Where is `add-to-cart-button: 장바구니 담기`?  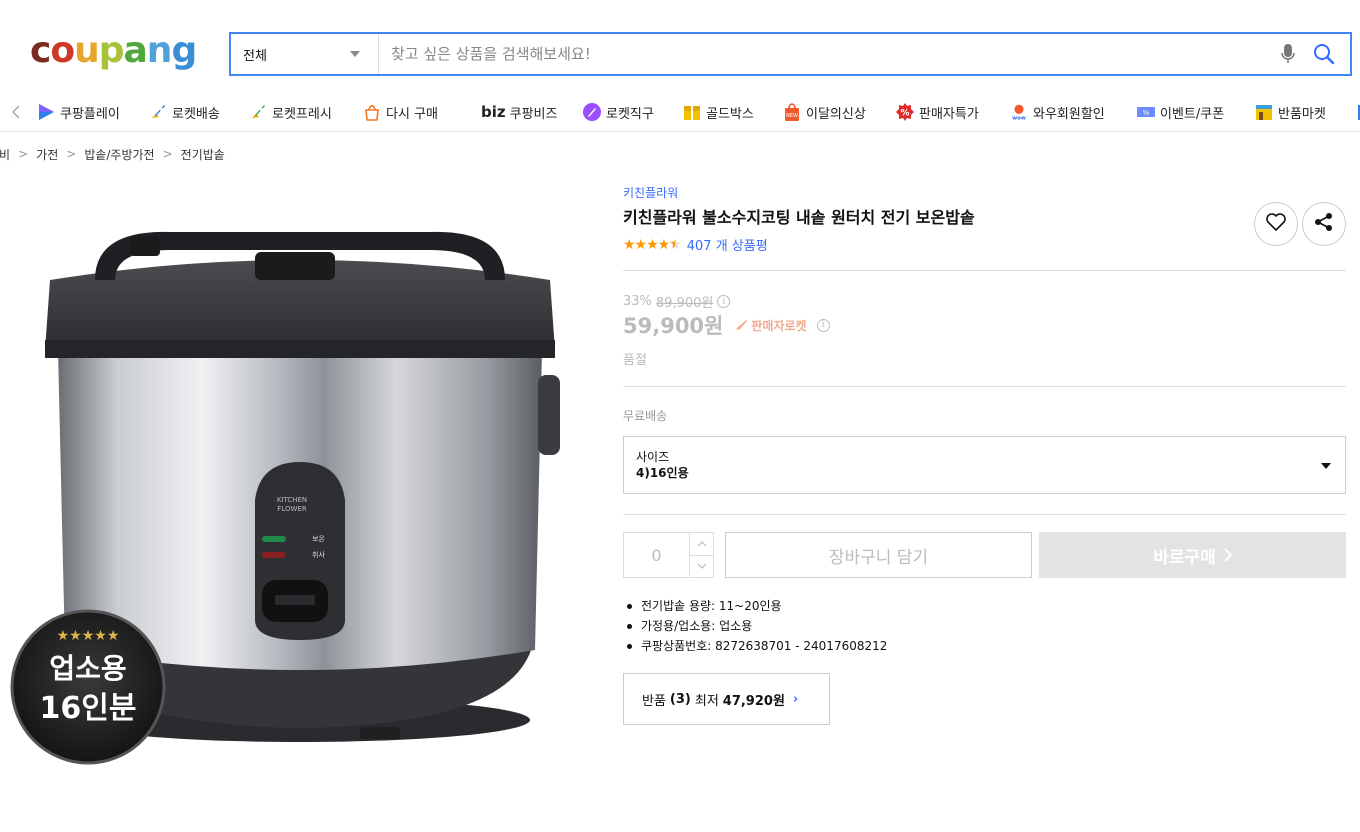 add-to-cart-button: 장바구니 담기 is located at coordinates (878, 555).